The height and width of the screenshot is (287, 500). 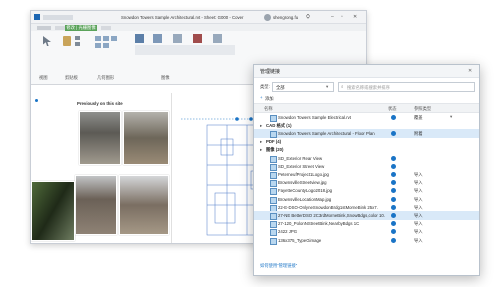 What do you see at coordinates (47, 41) in the screenshot?
I see `cursor-icon` at bounding box center [47, 41].